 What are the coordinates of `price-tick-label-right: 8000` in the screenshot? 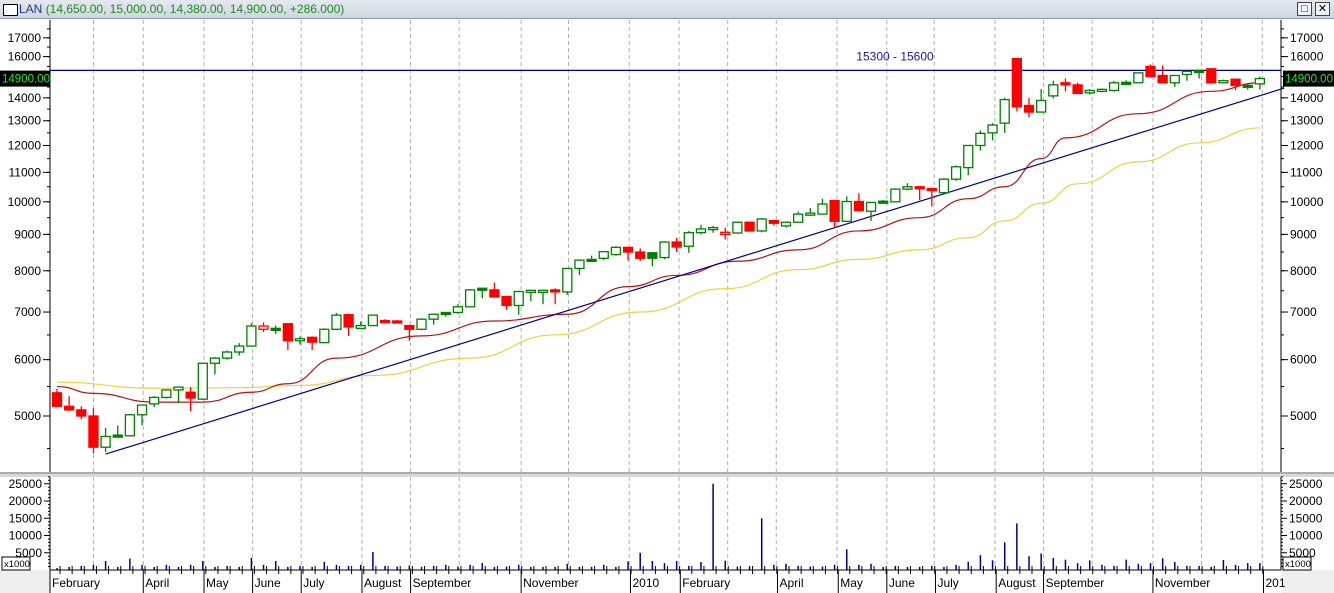 It's located at (1303, 271).